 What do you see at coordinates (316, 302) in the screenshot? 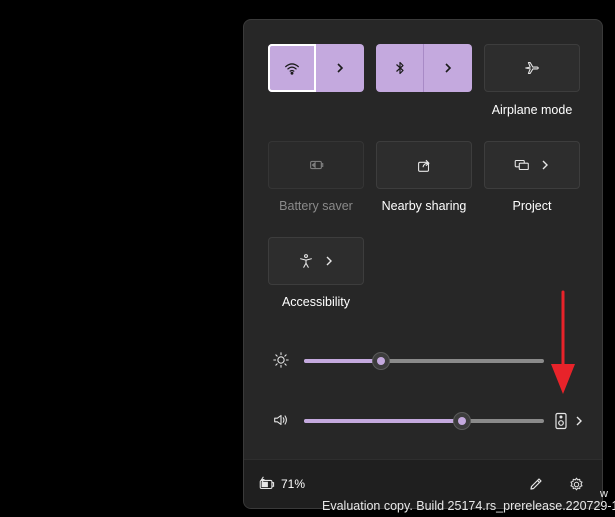
I see `accessibility-label: Accessibility` at bounding box center [316, 302].